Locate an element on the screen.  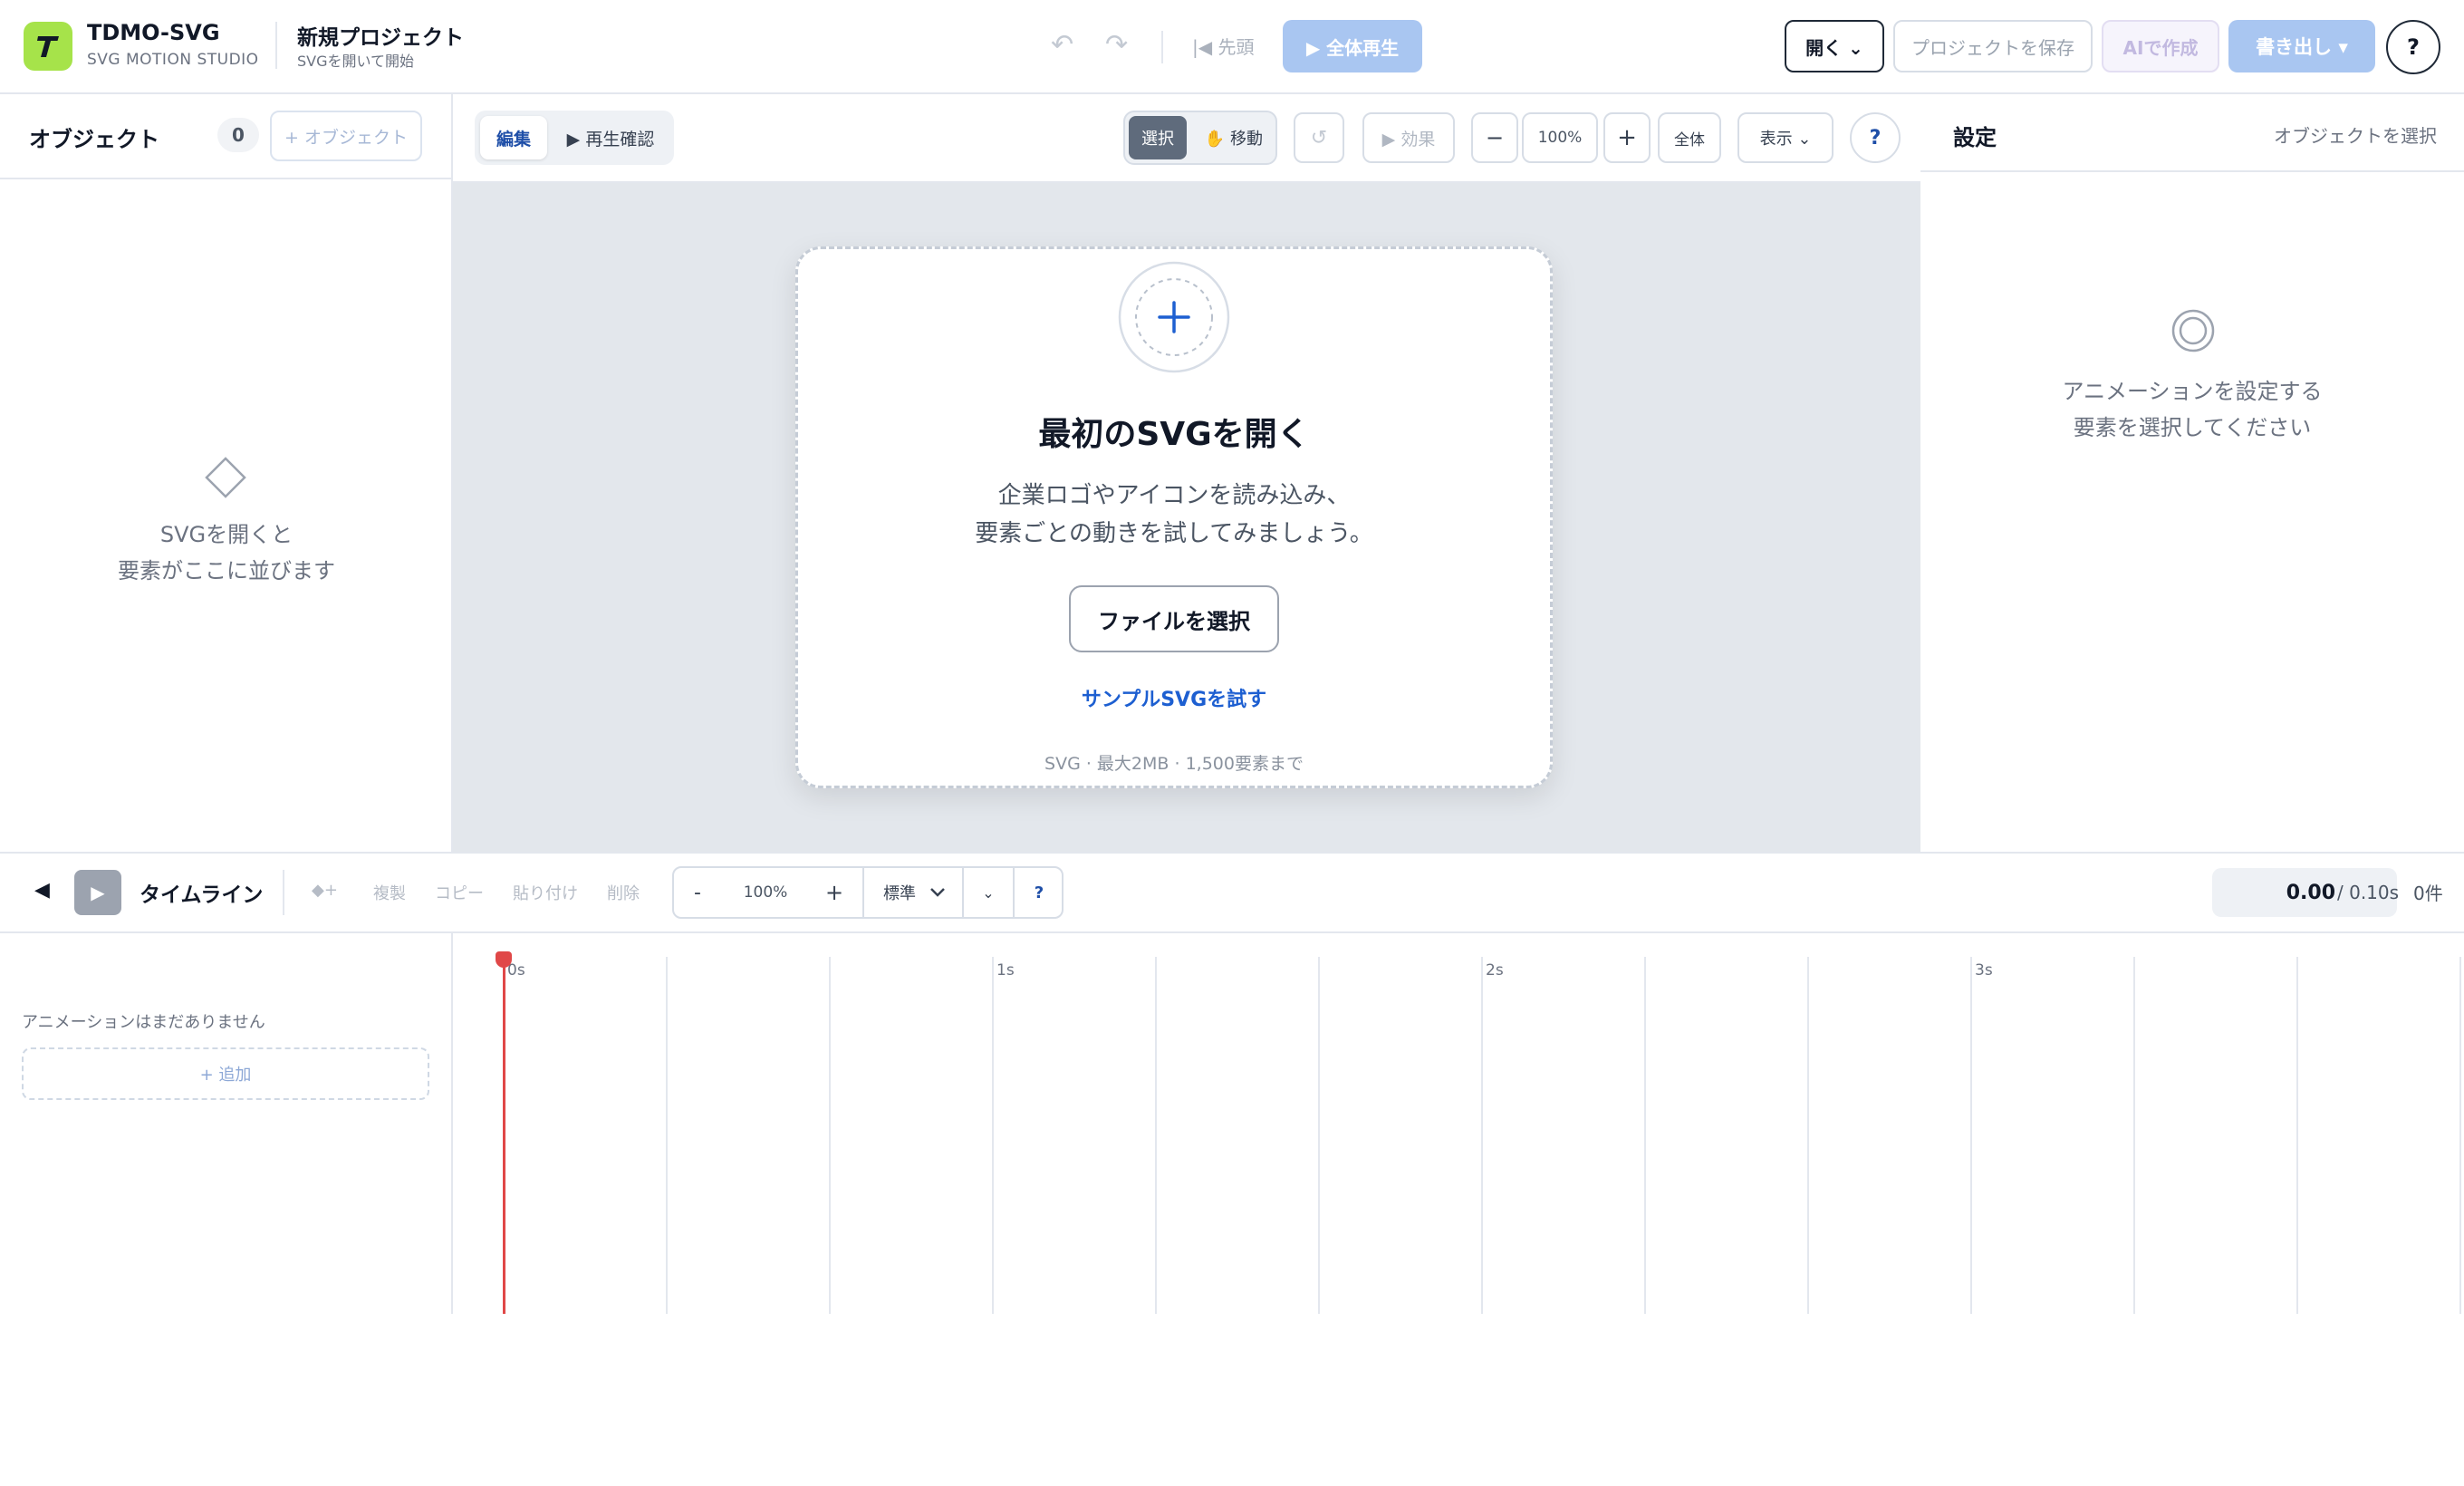
header-divider is located at coordinates (276, 45).